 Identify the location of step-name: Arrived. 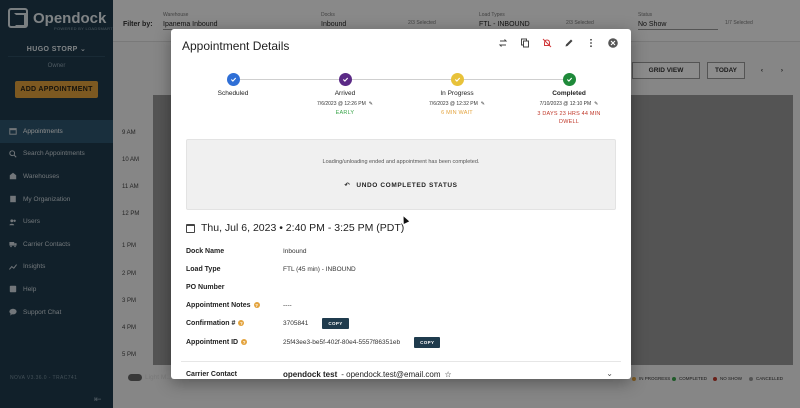
(345, 93).